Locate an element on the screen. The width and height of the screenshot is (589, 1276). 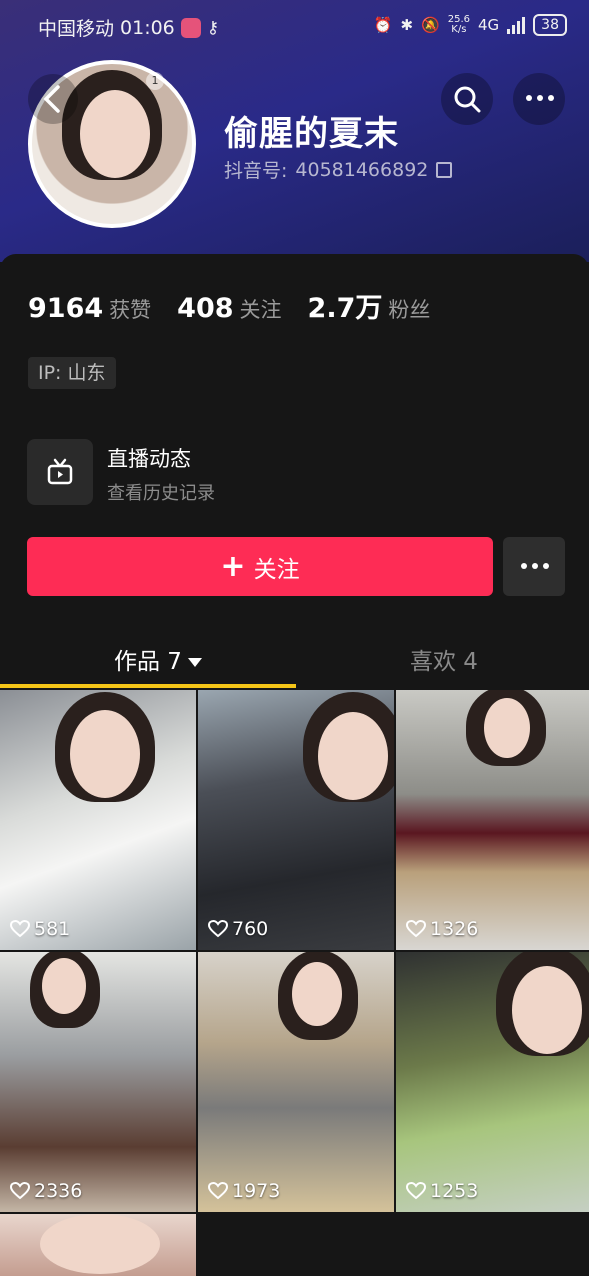
battery-level: 38 is located at coordinates (550, 25).